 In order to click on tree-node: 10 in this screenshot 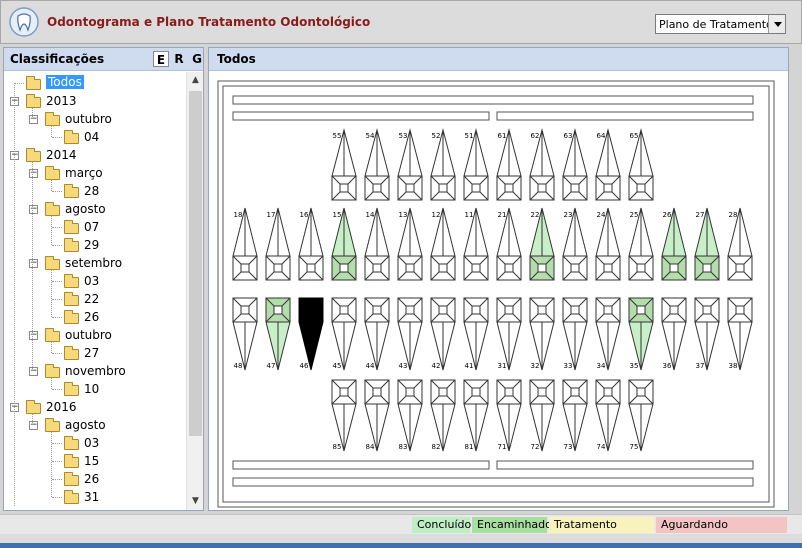, I will do `click(95, 389)`.